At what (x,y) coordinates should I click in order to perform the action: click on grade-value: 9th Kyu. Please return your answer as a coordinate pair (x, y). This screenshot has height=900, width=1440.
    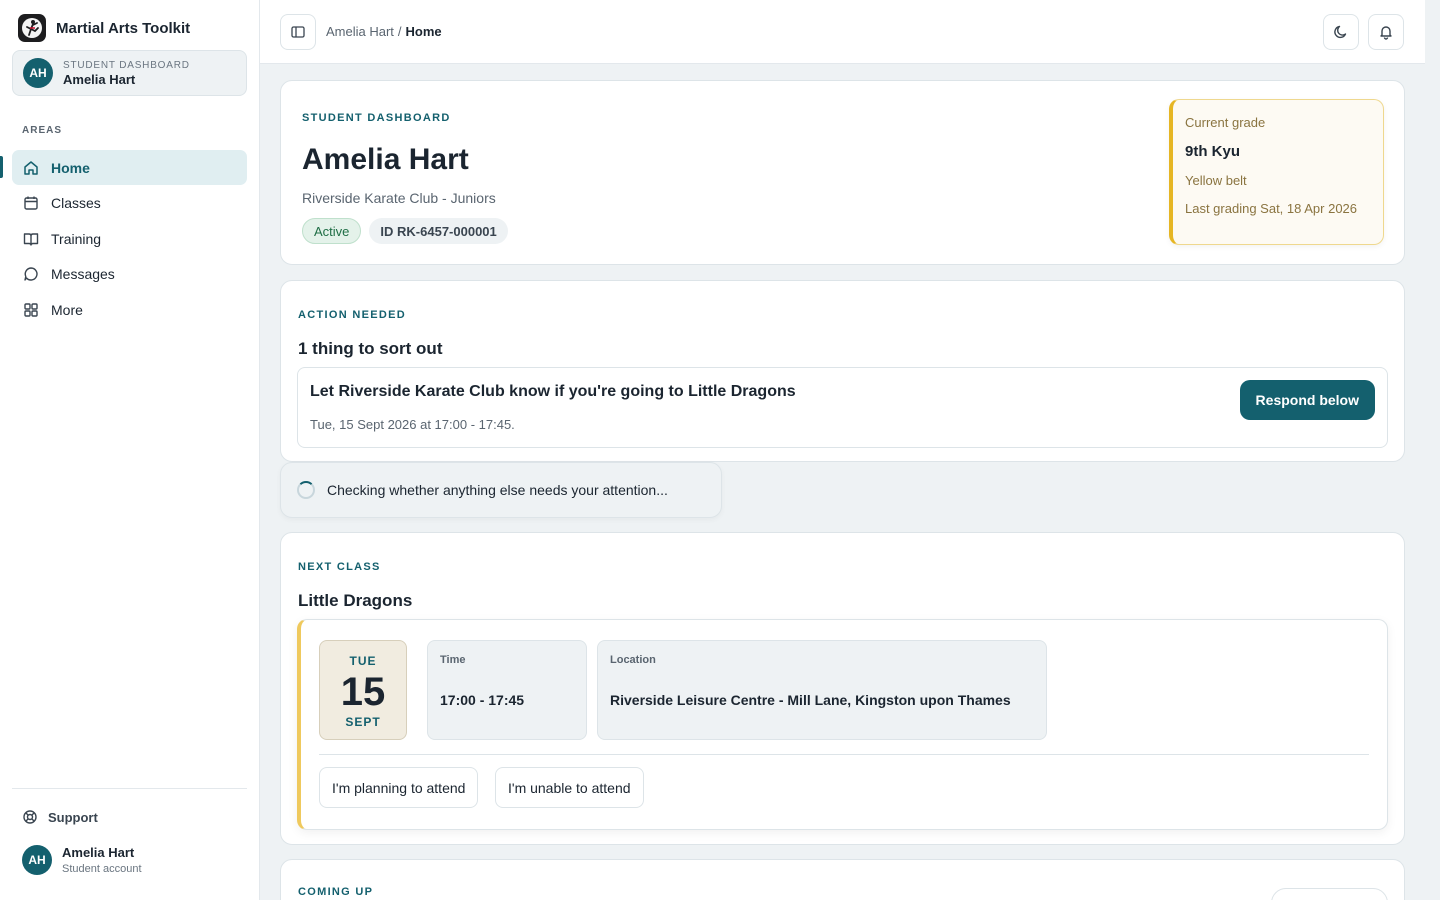
    Looking at the image, I should click on (1213, 151).